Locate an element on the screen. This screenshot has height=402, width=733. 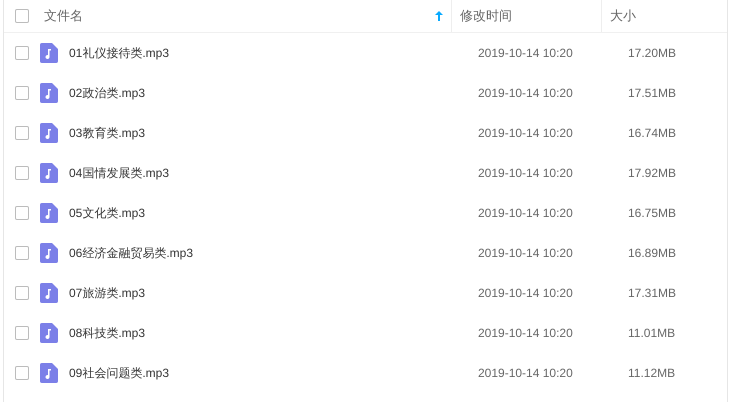
file-name: 09社会问题类.mp3 is located at coordinates (273, 373).